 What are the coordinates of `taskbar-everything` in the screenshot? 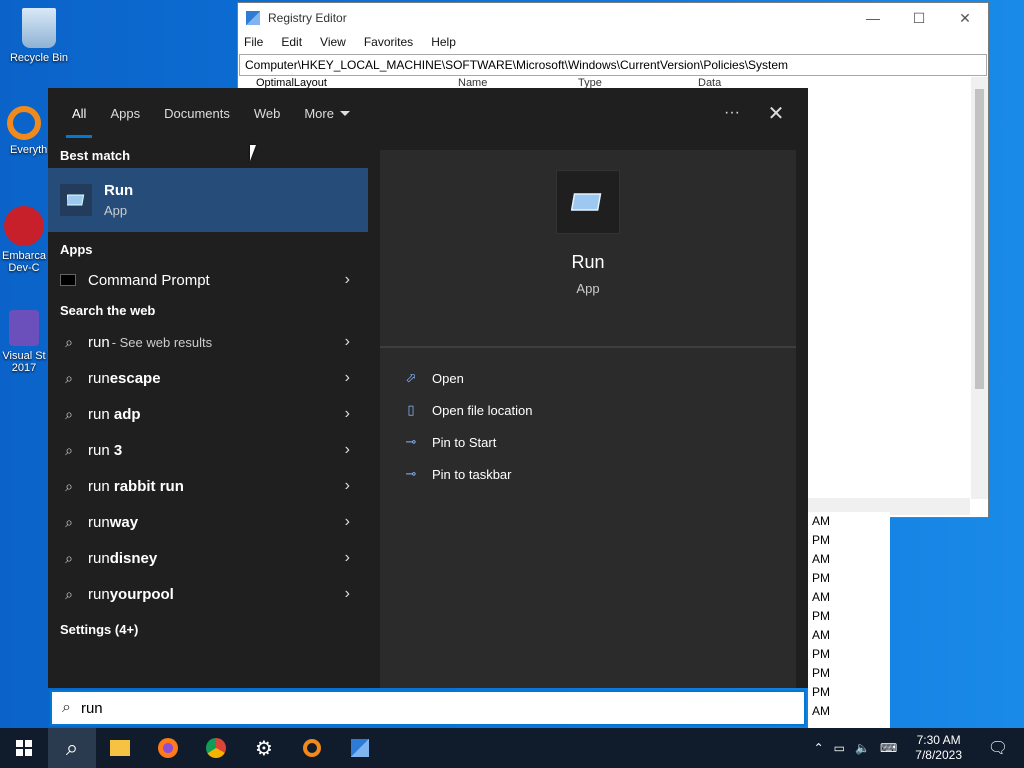 It's located at (312, 748).